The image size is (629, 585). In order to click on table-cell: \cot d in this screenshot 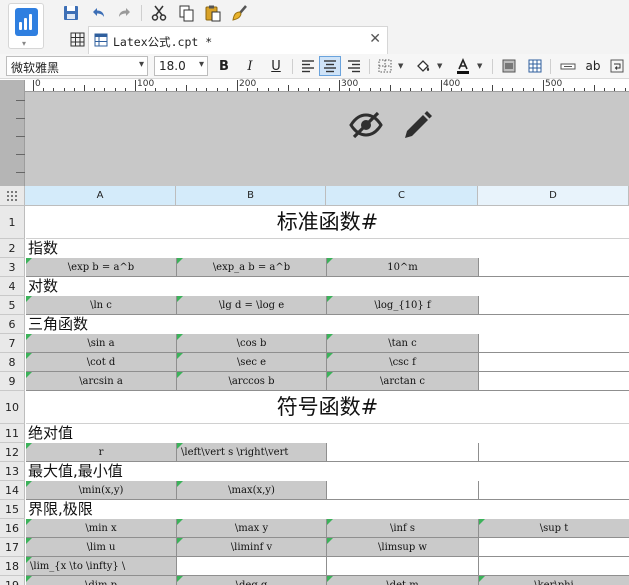, I will do `click(101, 362)`.